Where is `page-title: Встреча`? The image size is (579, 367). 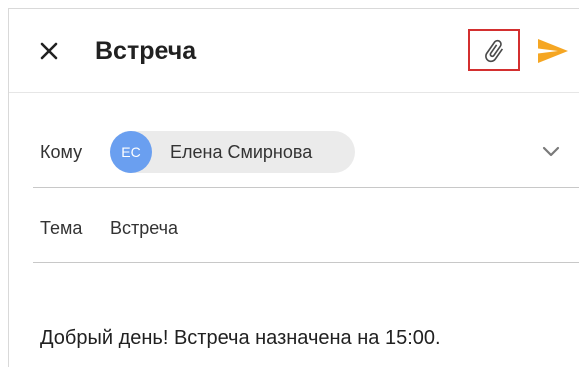
page-title: Встреча is located at coordinates (146, 51).